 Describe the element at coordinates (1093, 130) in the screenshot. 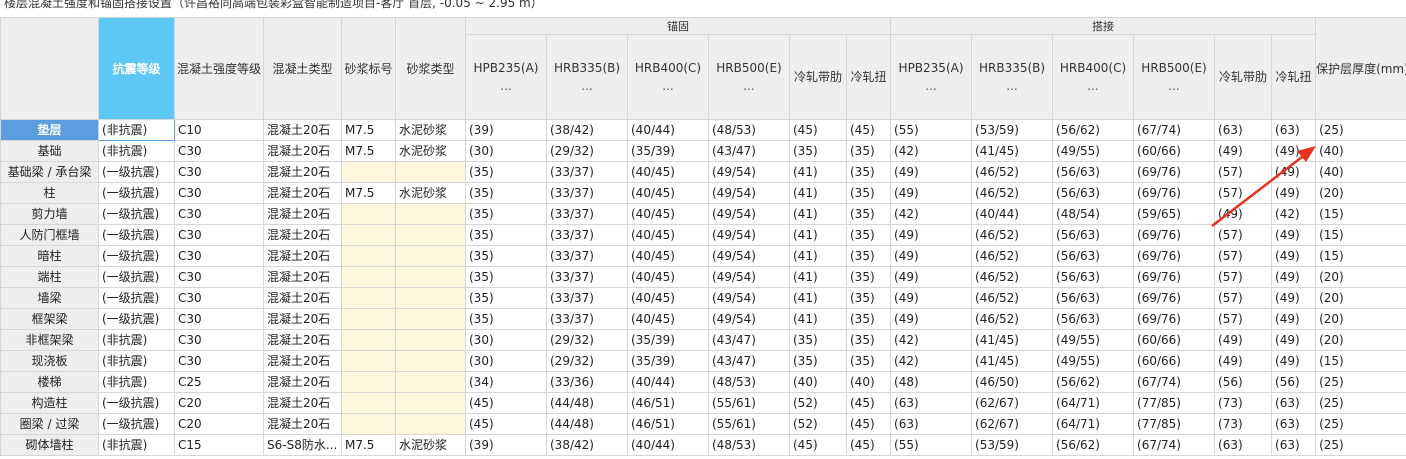

I see `cell-lap: (56/62)` at that location.